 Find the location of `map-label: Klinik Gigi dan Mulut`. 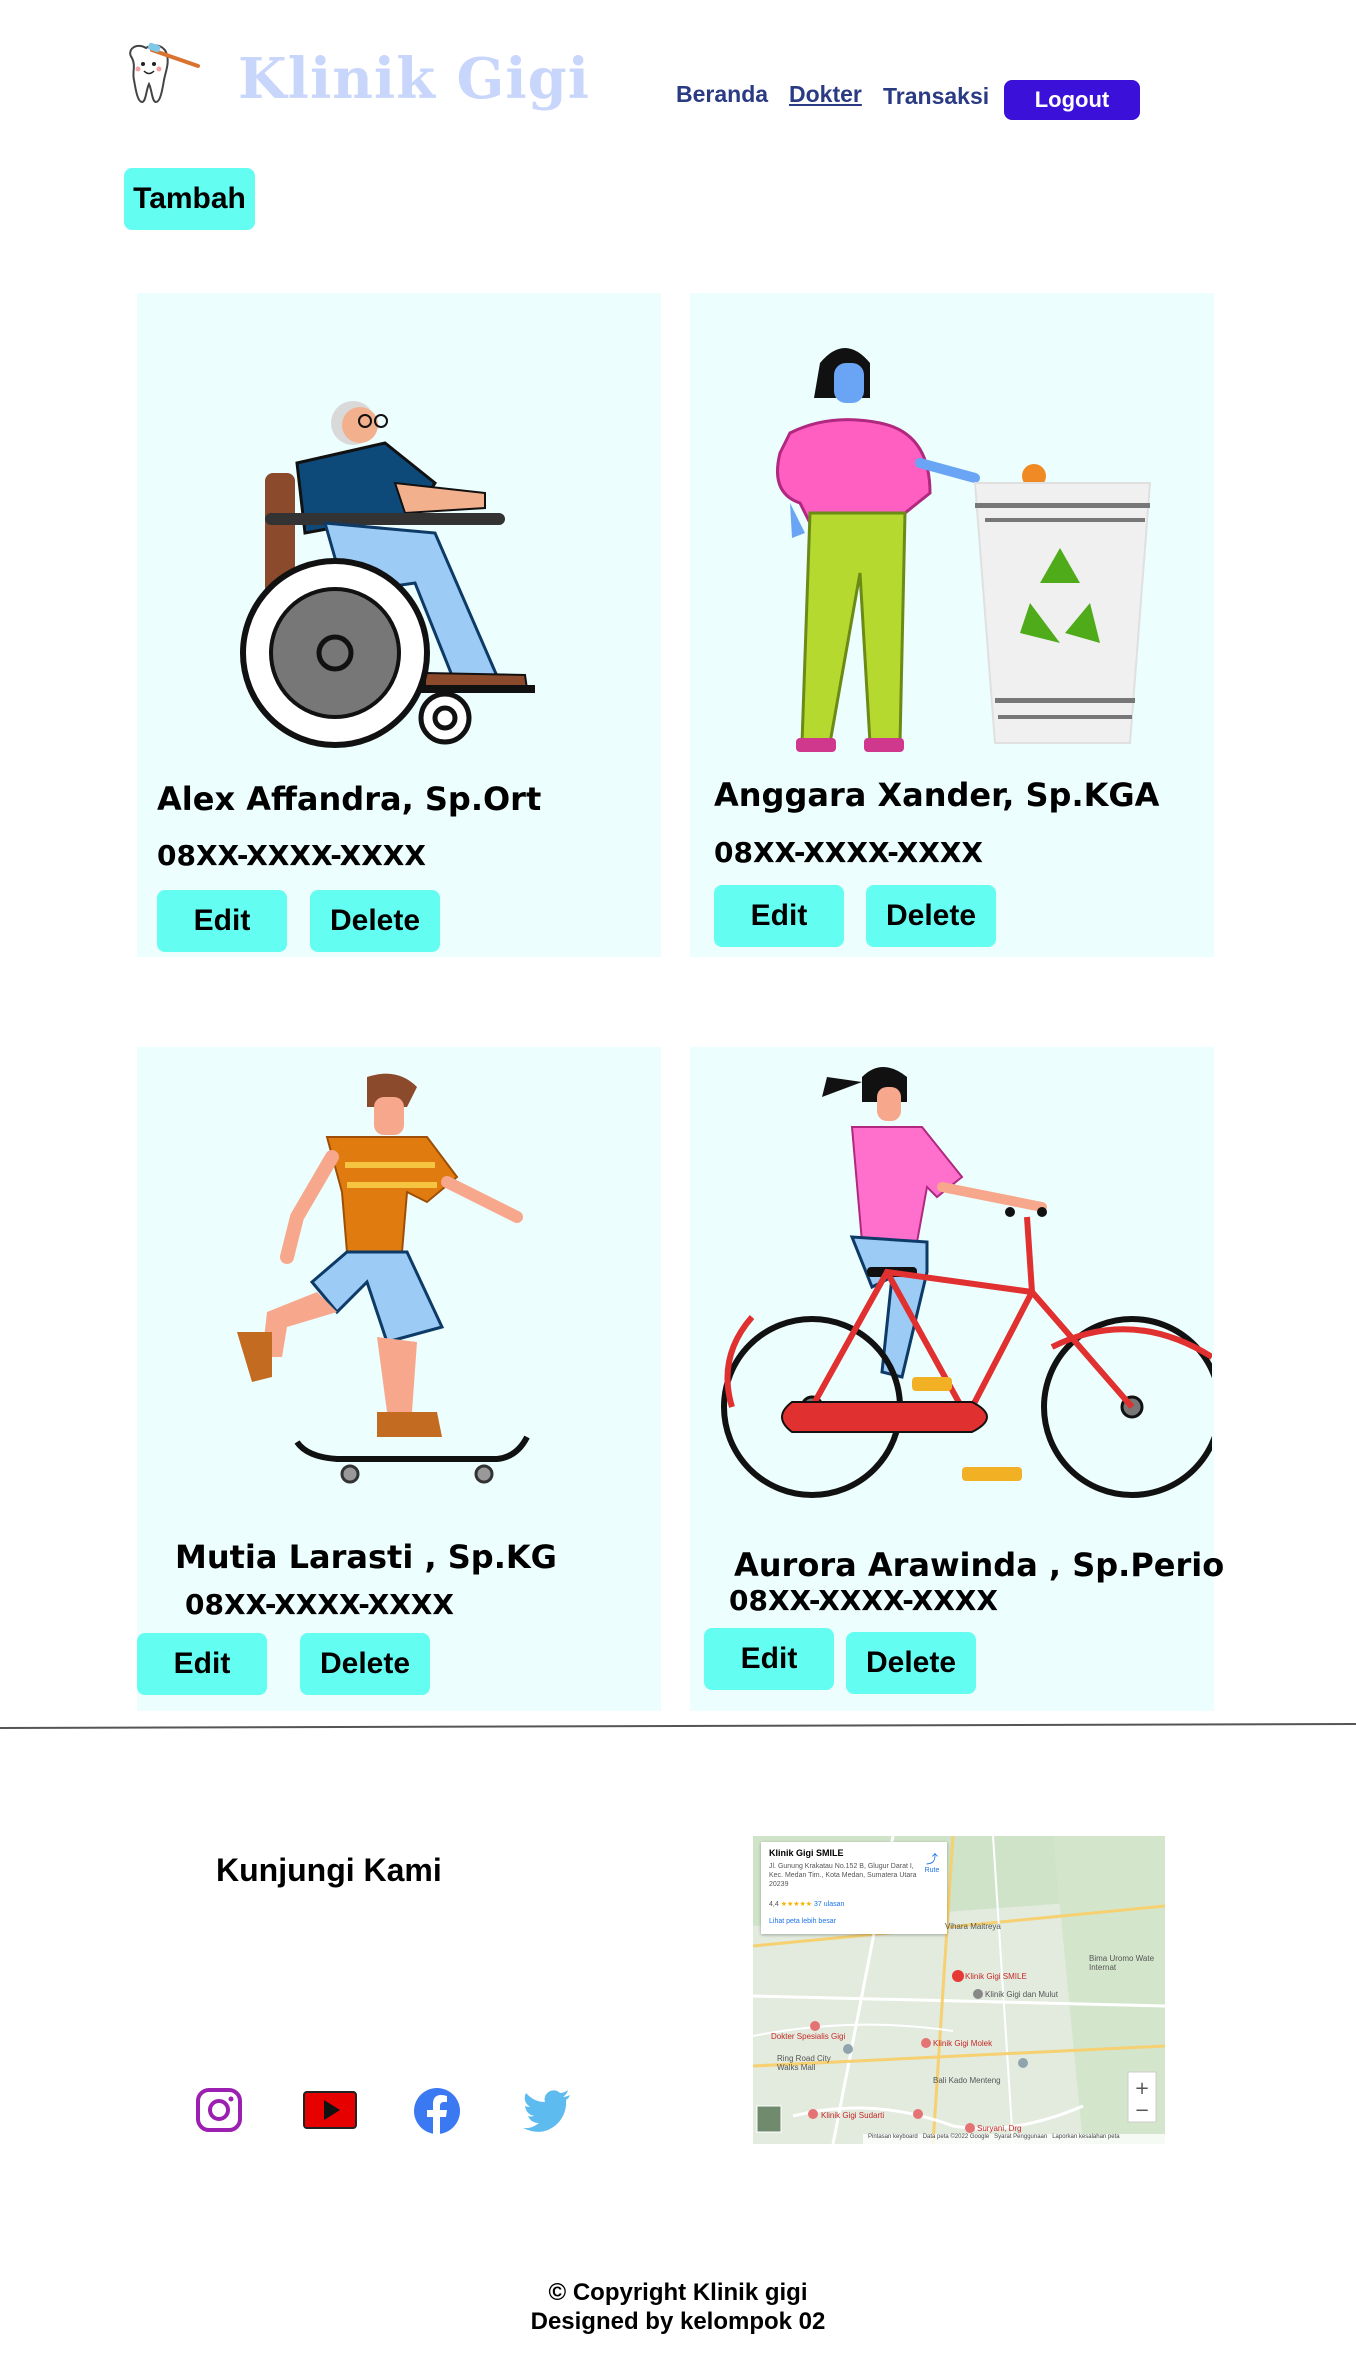

map-label: Klinik Gigi dan Mulut is located at coordinates (1021, 1994).